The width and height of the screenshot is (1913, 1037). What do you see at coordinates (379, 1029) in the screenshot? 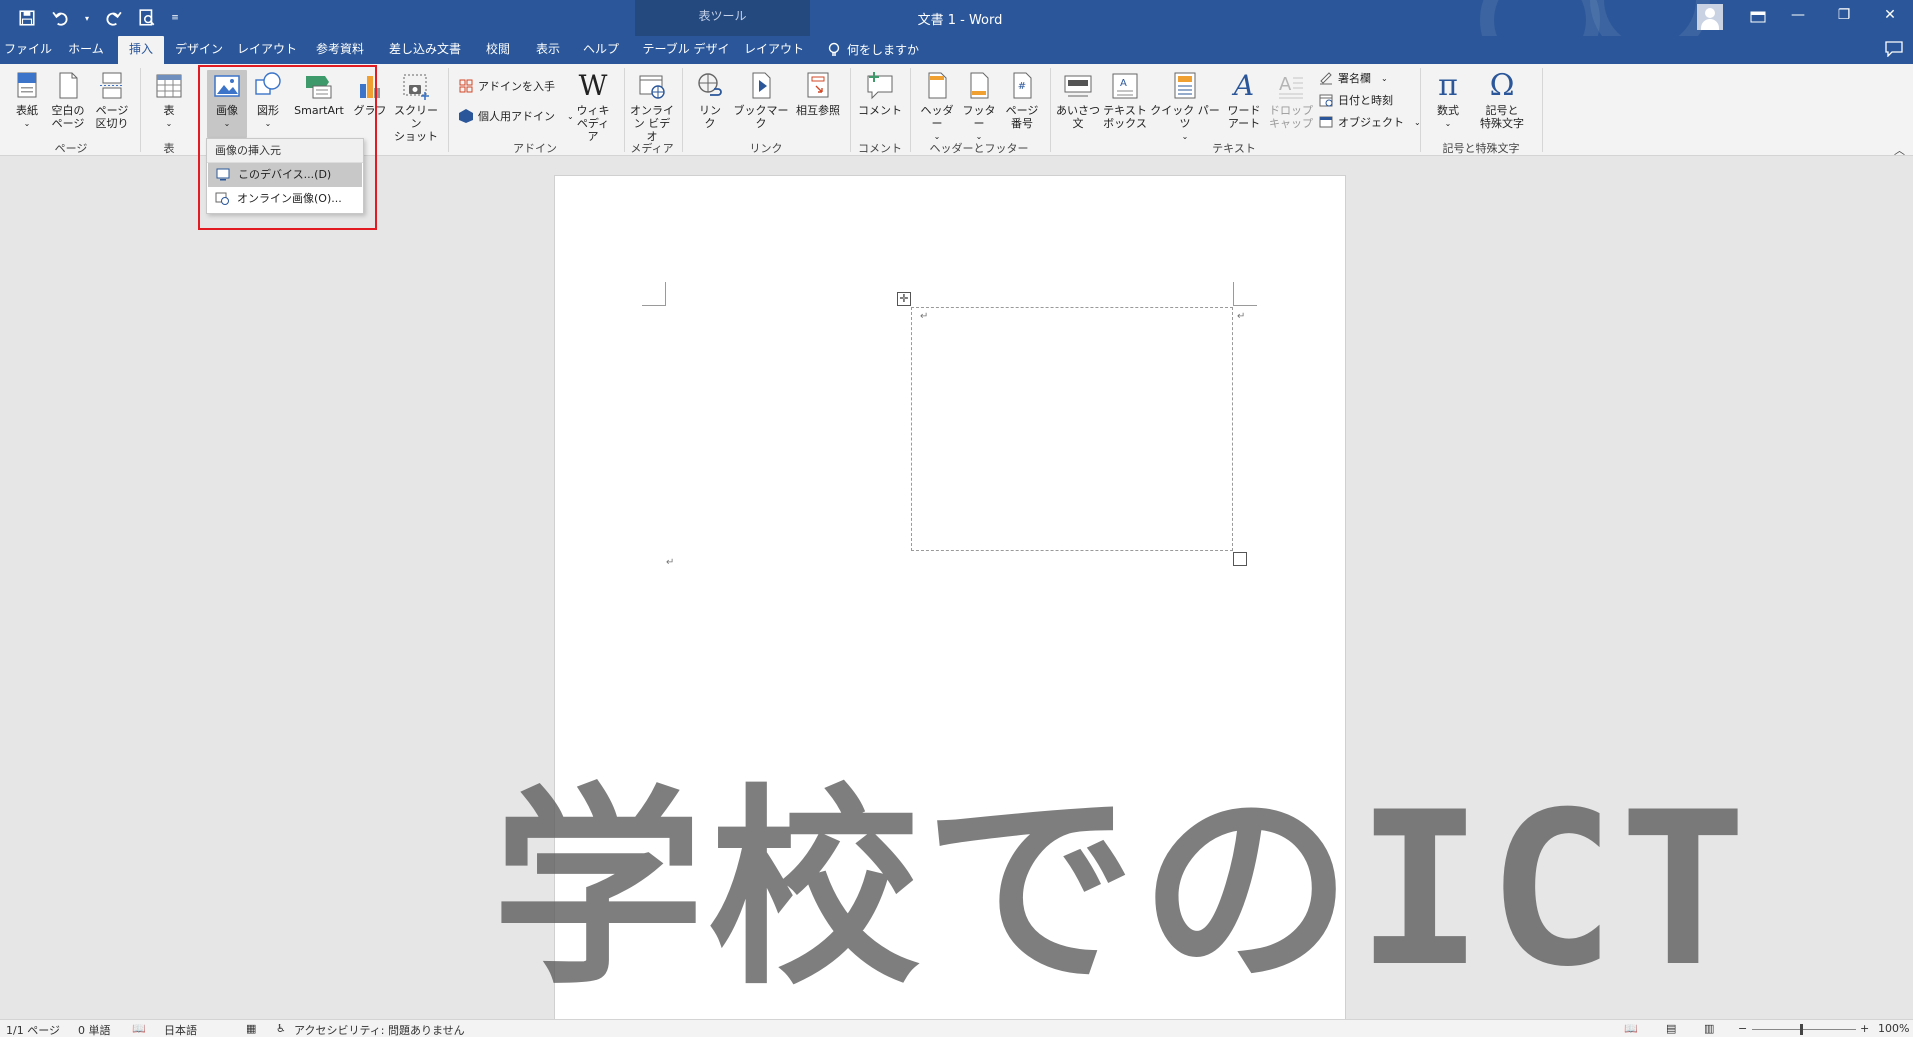
I see `accessibility-status: アクセシビリティ: 問題ありません` at bounding box center [379, 1029].